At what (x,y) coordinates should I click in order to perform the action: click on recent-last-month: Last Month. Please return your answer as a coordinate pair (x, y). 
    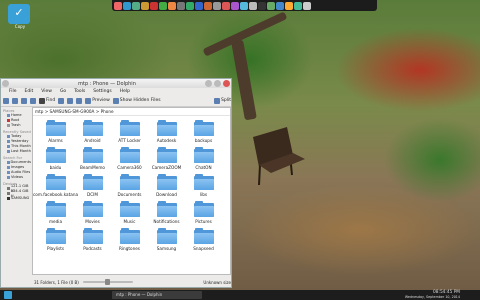
    Looking at the image, I should click on (16, 151).